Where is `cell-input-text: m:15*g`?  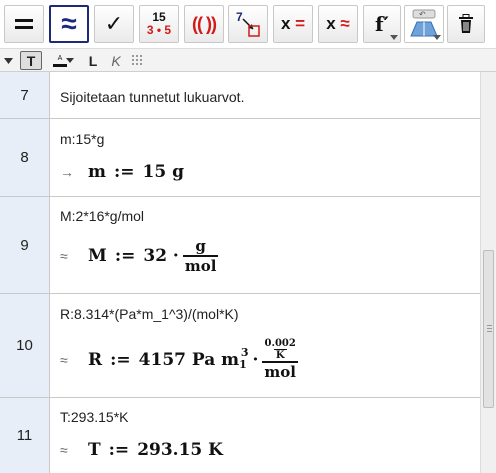
cell-input-text: m:15*g is located at coordinates (82, 139).